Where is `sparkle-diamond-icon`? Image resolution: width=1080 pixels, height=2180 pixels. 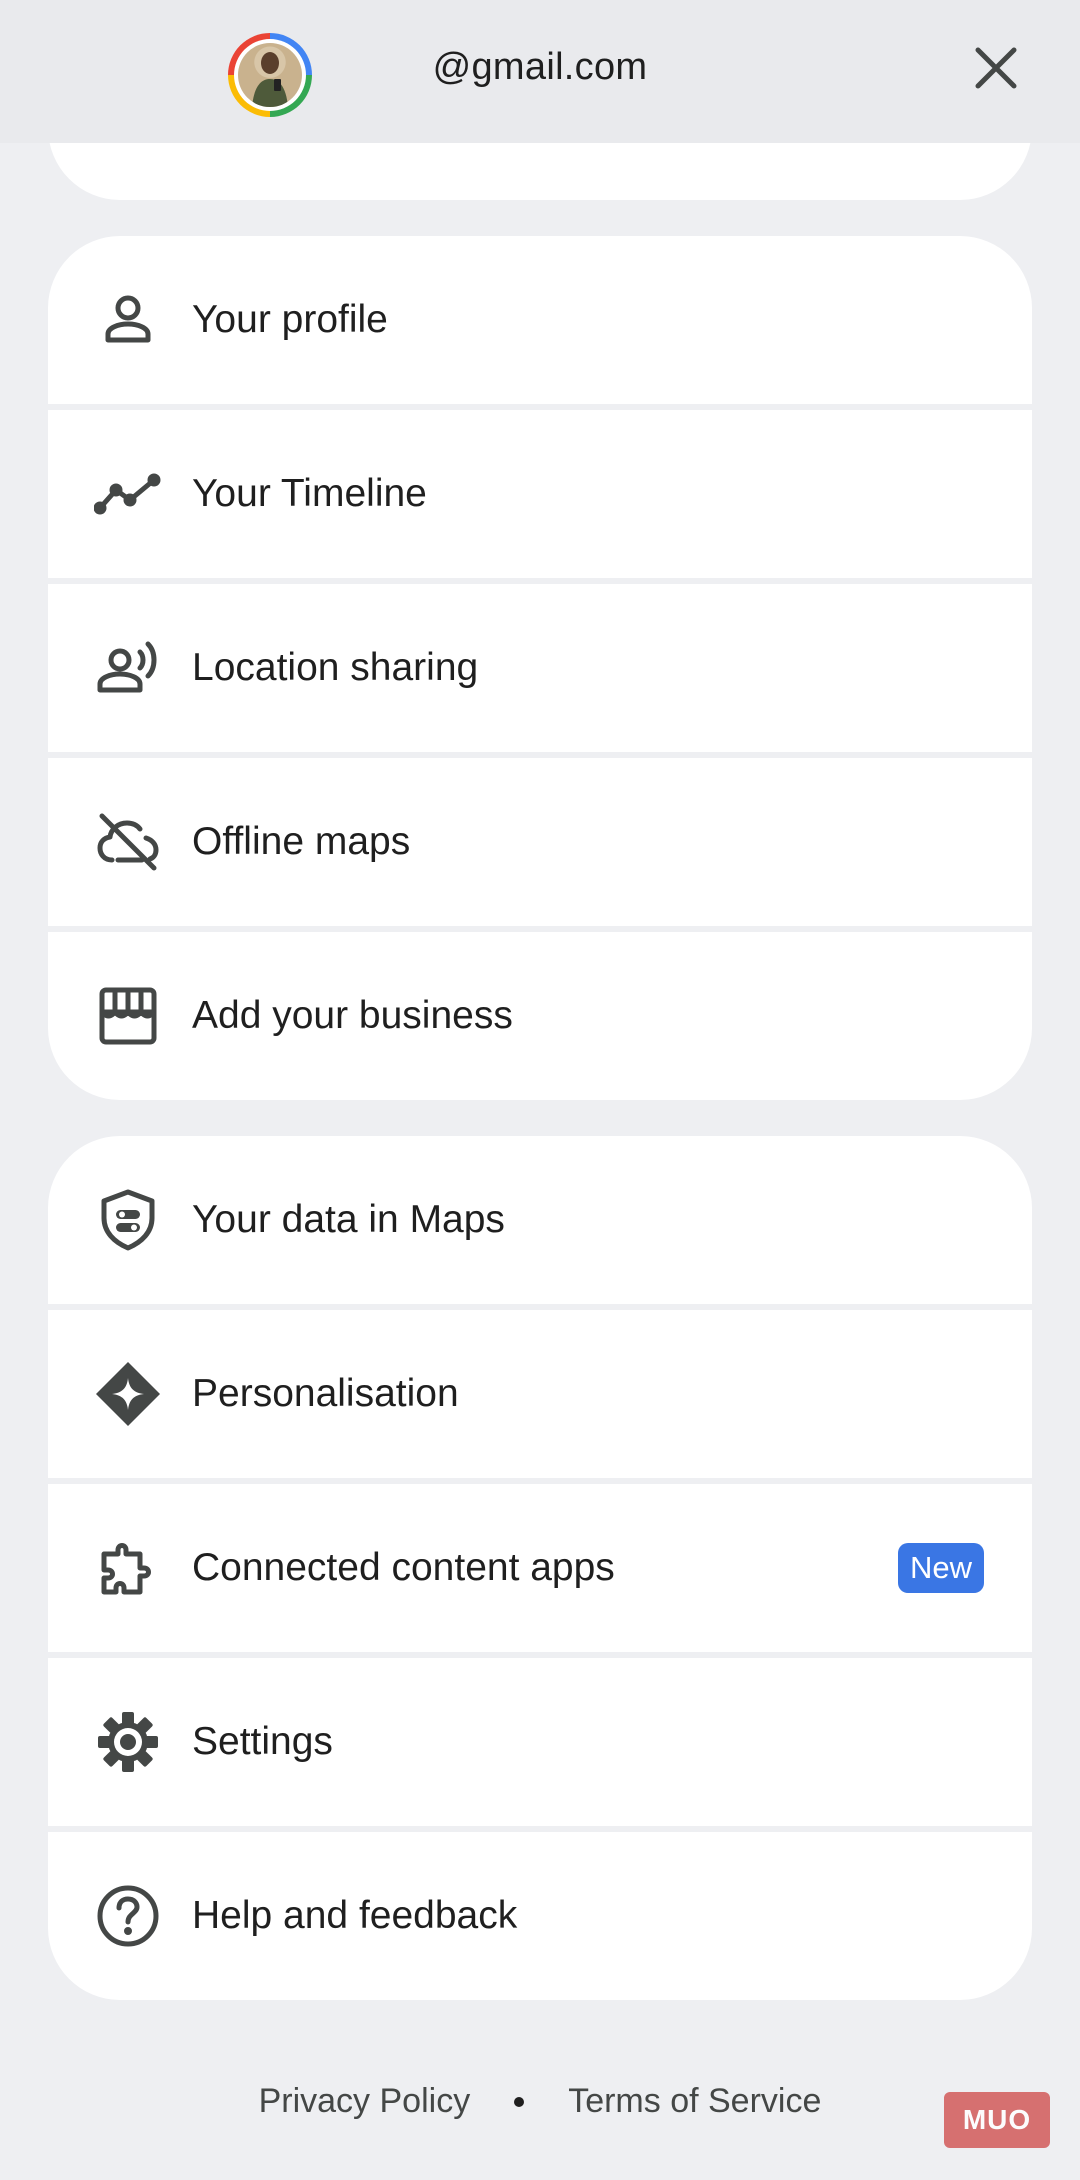 sparkle-diamond-icon is located at coordinates (128, 1394).